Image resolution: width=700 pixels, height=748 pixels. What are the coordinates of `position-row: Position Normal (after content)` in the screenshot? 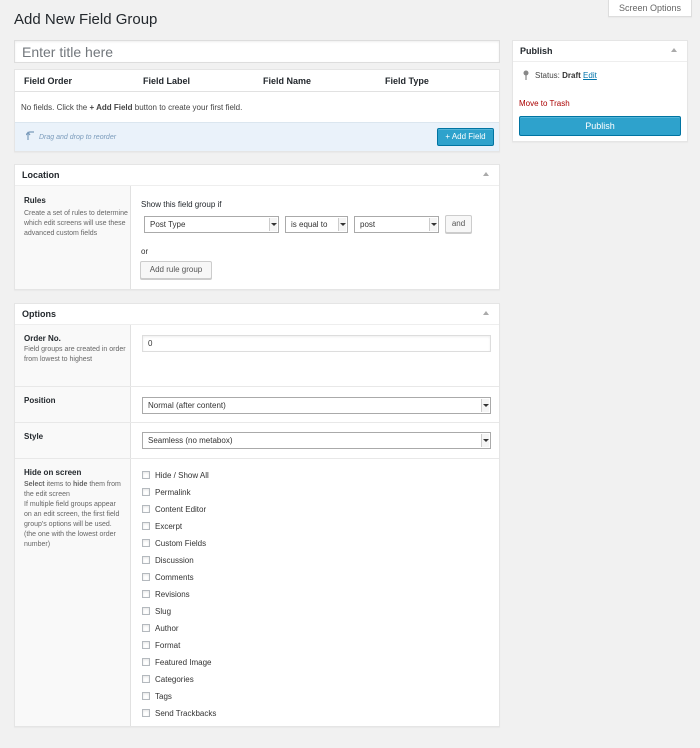 It's located at (257, 404).